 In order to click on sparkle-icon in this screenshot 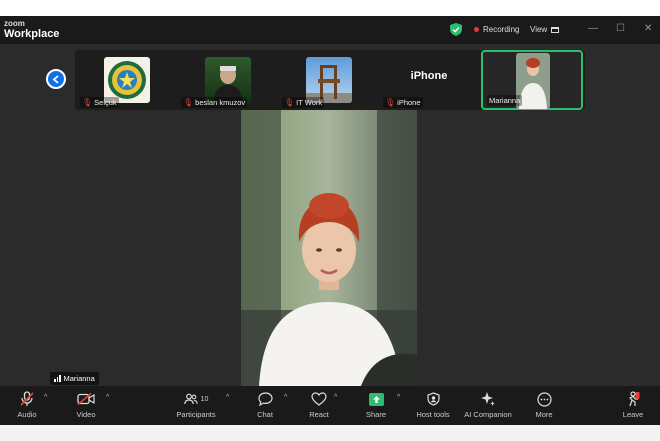, I will do `click(488, 399)`.